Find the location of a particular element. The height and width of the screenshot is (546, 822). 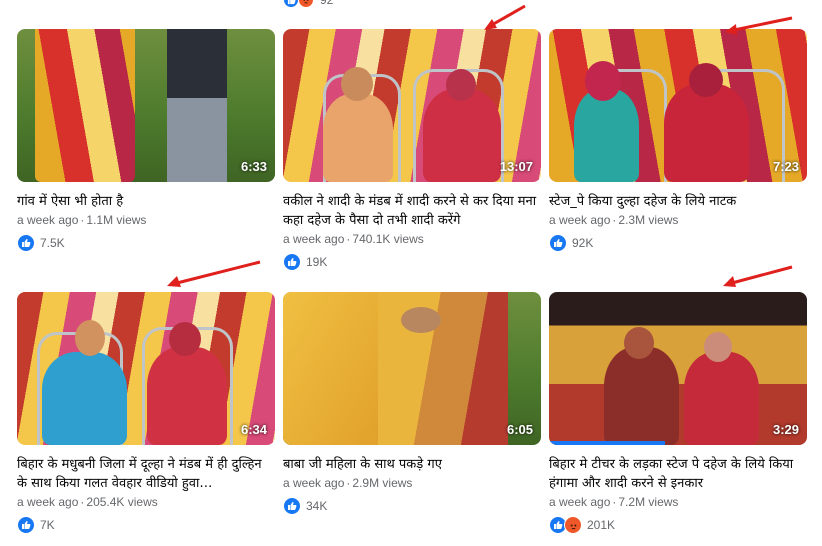

video-duration: 3:29 is located at coordinates (785, 429).